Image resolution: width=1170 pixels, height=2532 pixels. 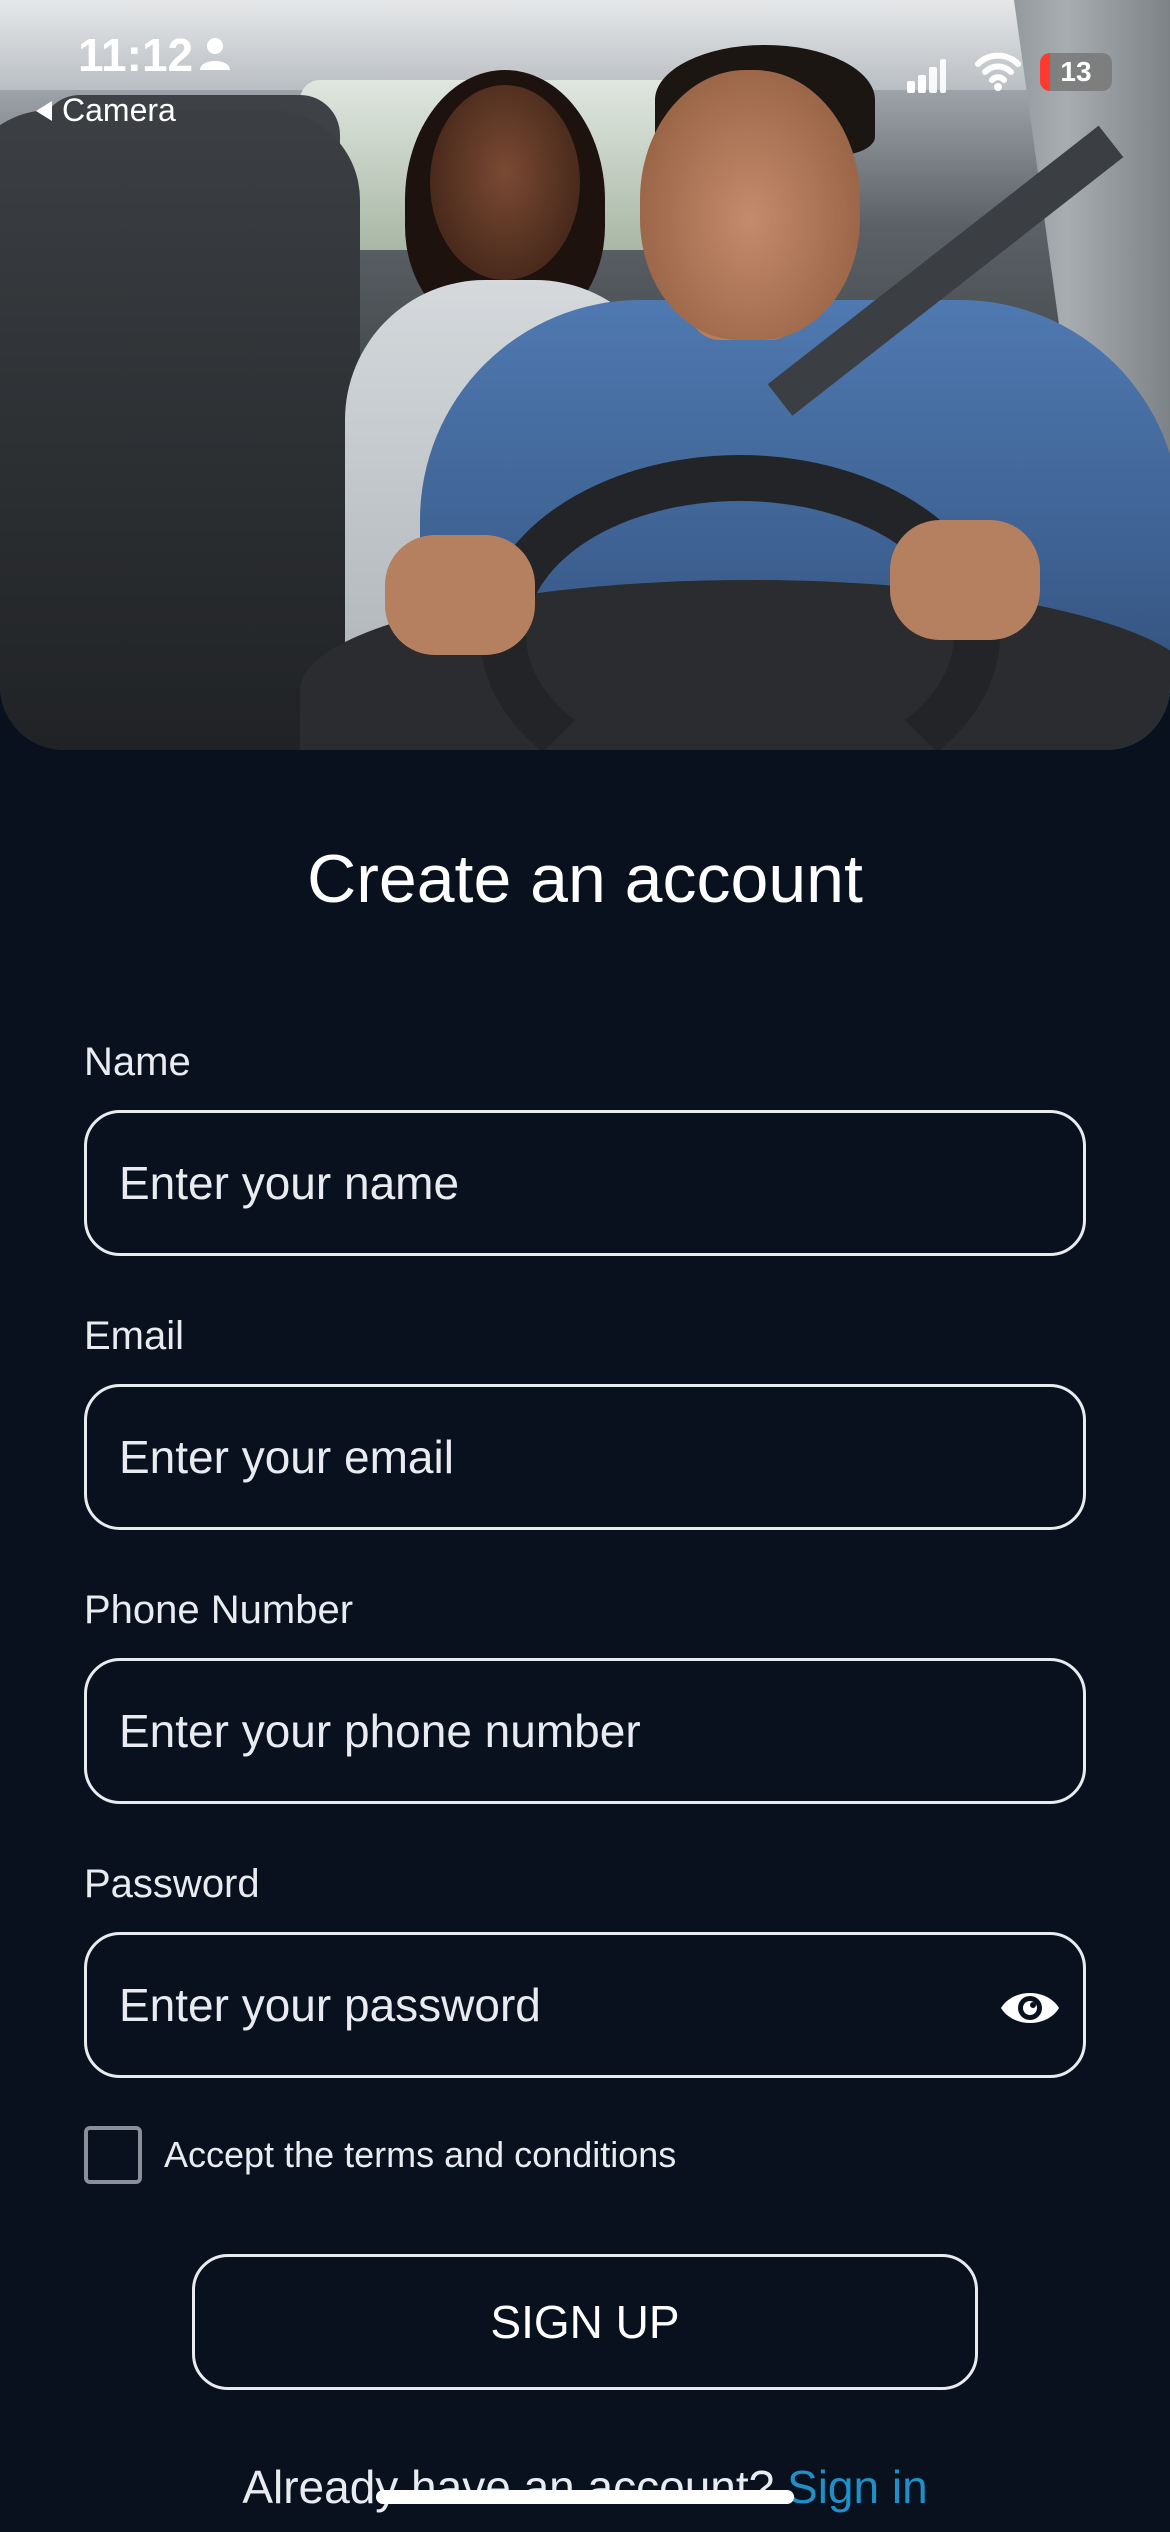 What do you see at coordinates (1045, 72) in the screenshot?
I see `battery-low-fill` at bounding box center [1045, 72].